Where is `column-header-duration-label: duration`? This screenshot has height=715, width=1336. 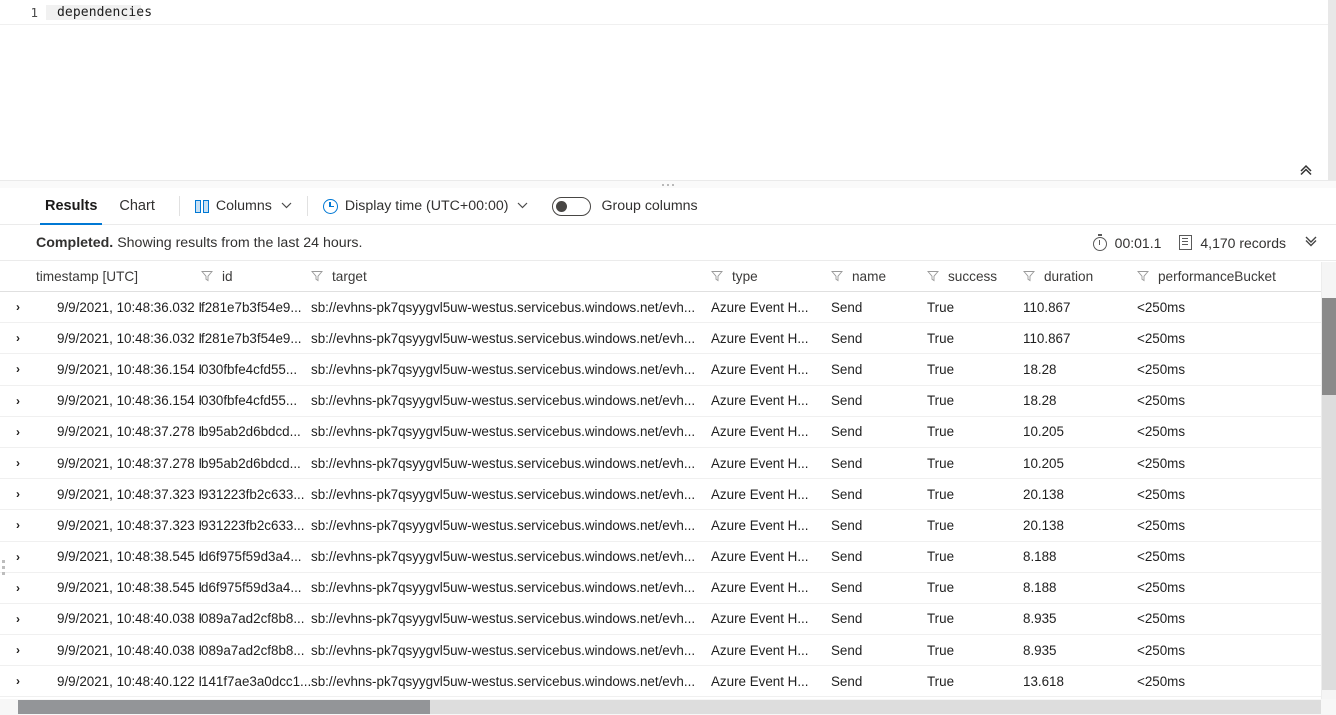
column-header-duration-label: duration is located at coordinates (1069, 276).